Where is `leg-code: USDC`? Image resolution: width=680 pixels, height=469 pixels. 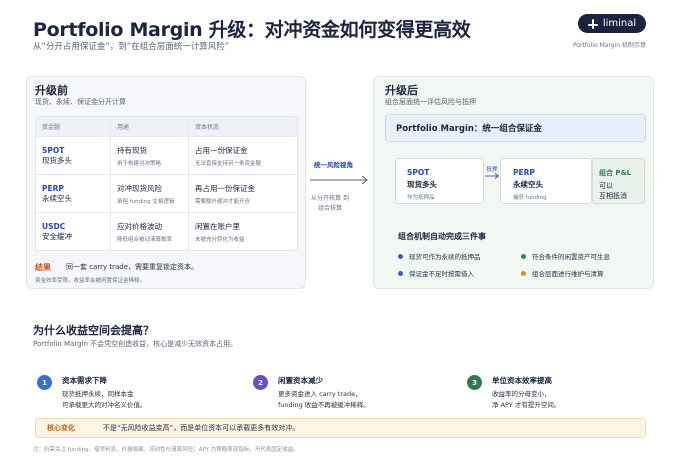
leg-code: USDC is located at coordinates (54, 226).